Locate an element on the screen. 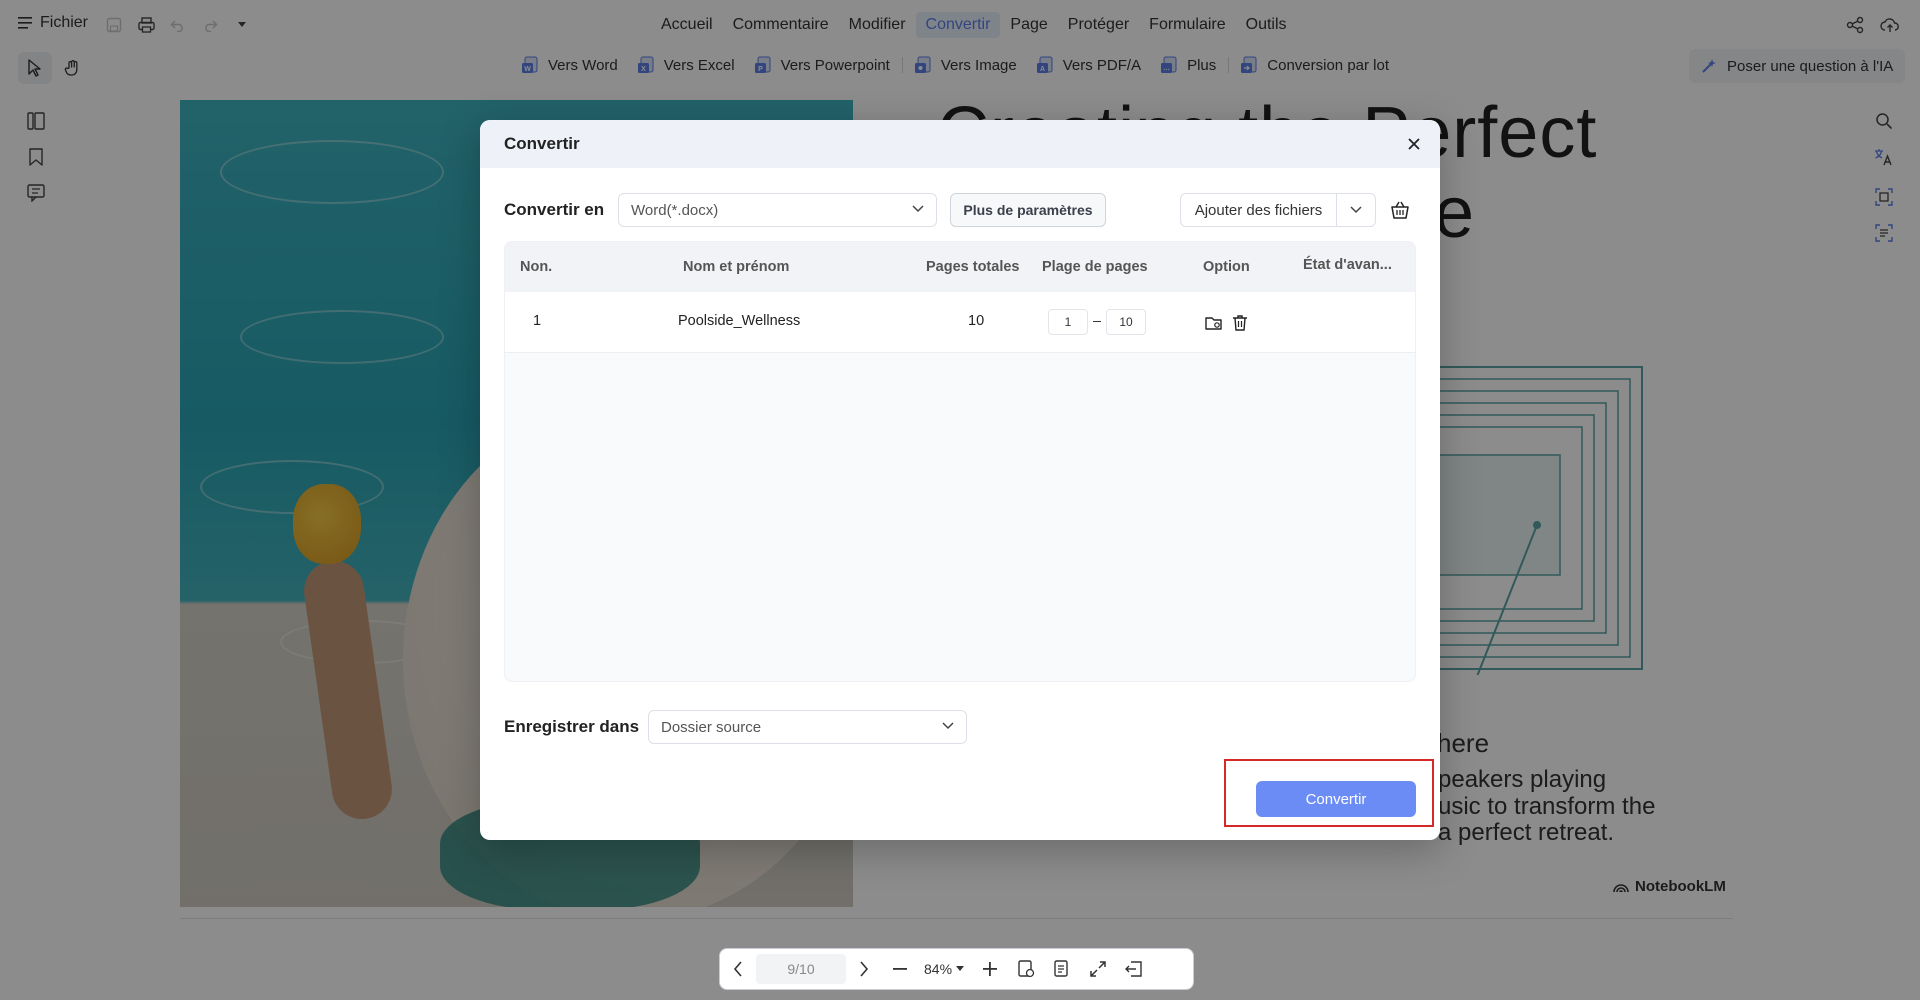 The height and width of the screenshot is (1001, 1920). zoom-in-button is located at coordinates (990, 969).